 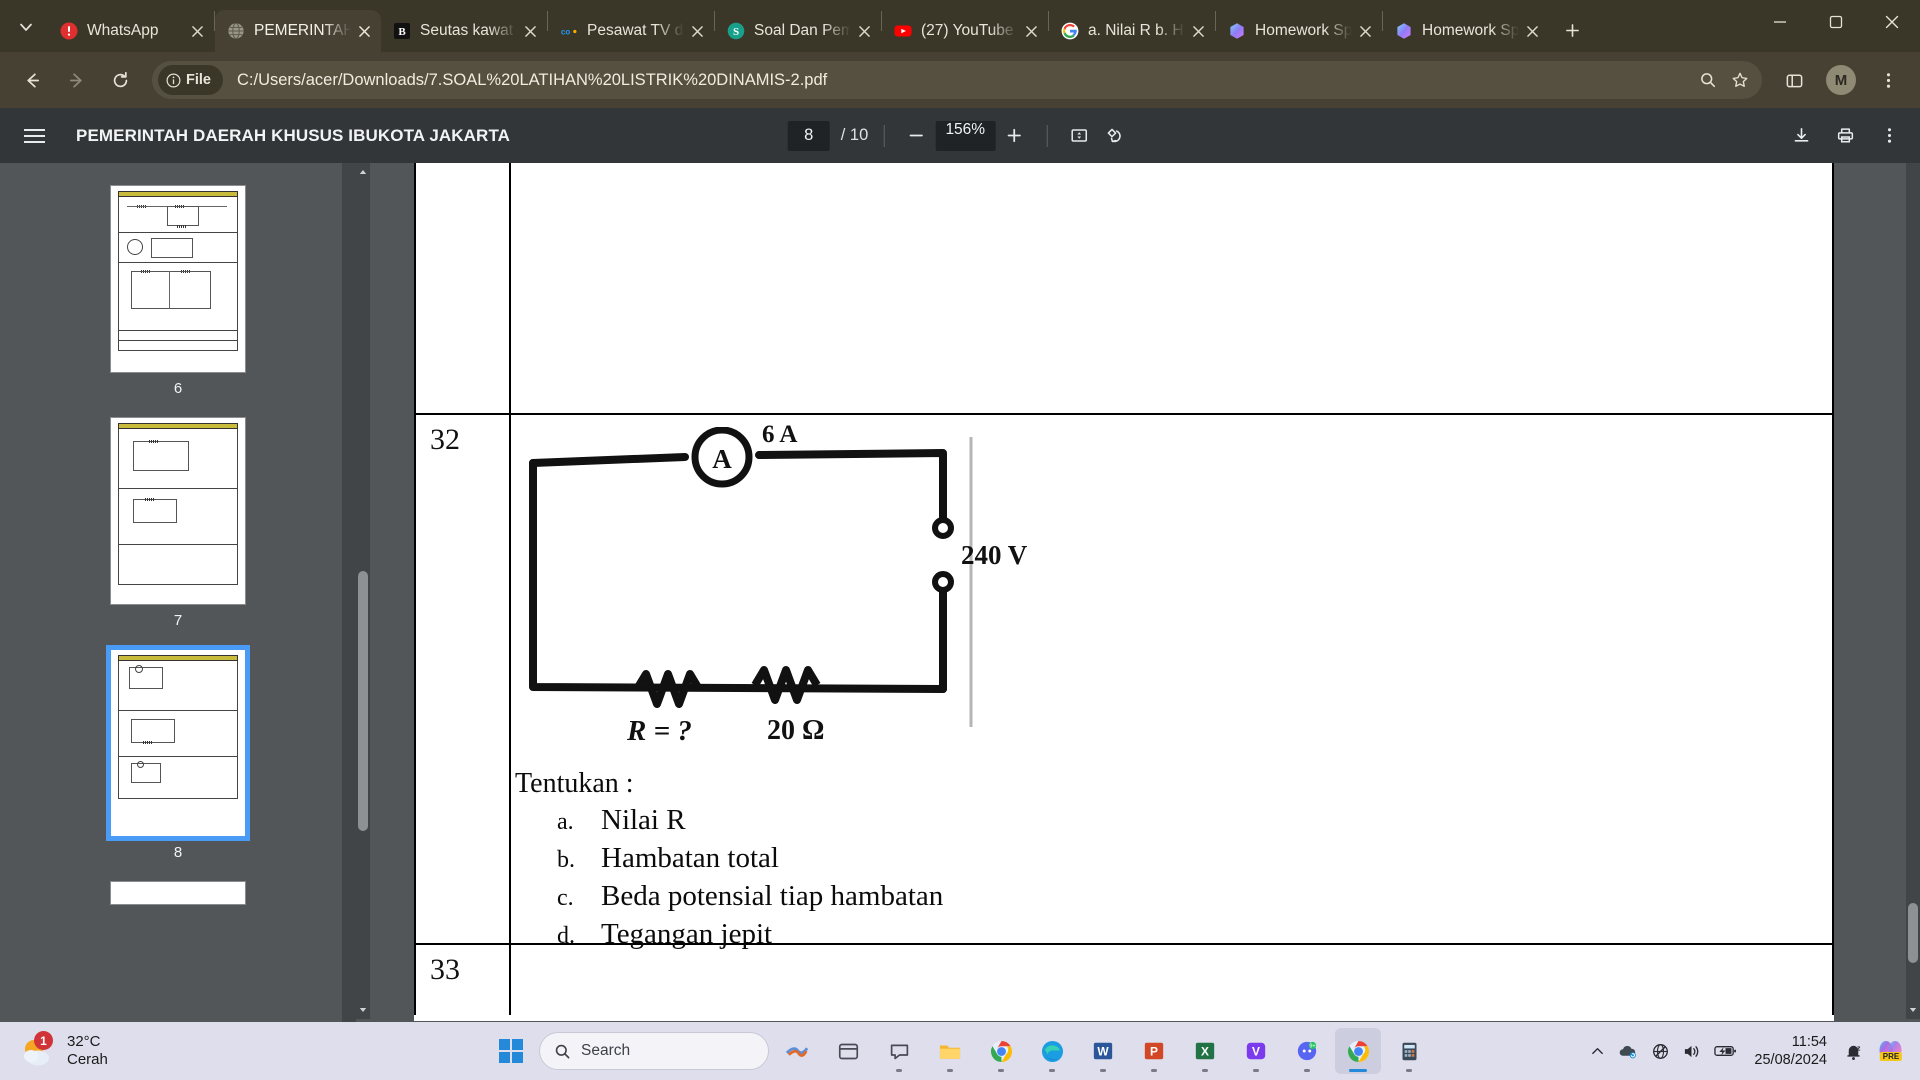 What do you see at coordinates (631, 31) in the screenshot?
I see `tab-pesawat-tv: co Pesawat TV d` at bounding box center [631, 31].